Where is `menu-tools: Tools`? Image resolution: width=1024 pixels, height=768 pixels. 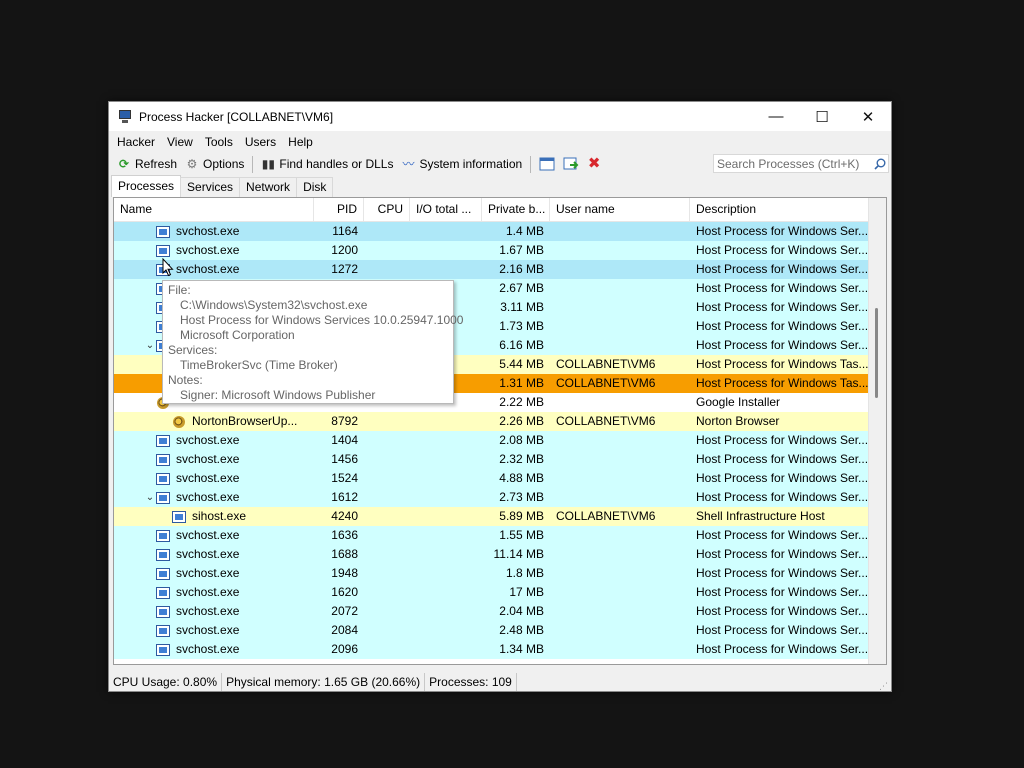 menu-tools: Tools is located at coordinates (219, 142).